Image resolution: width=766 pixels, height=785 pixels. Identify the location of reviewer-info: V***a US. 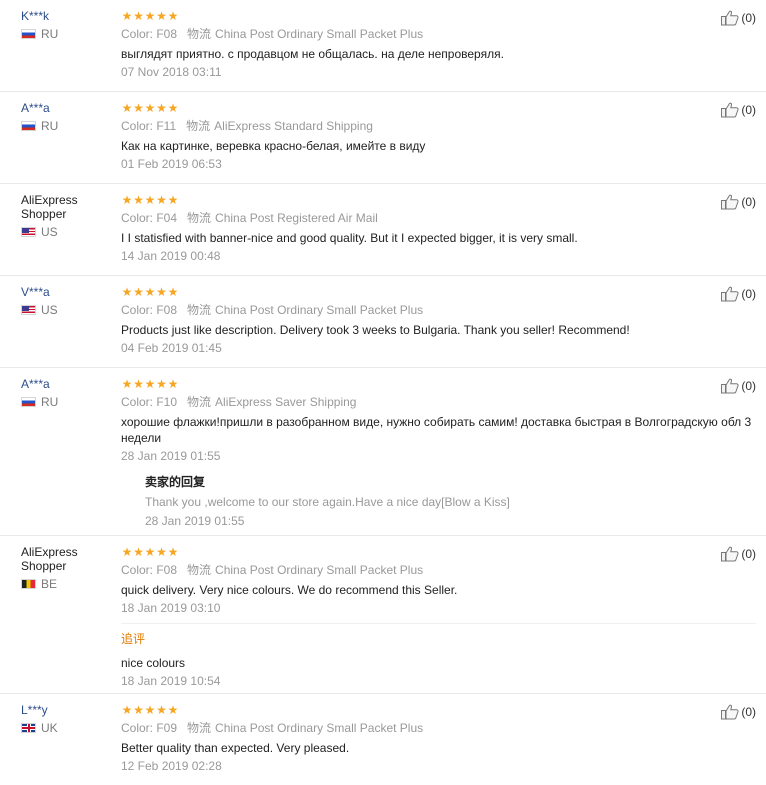
(66, 301).